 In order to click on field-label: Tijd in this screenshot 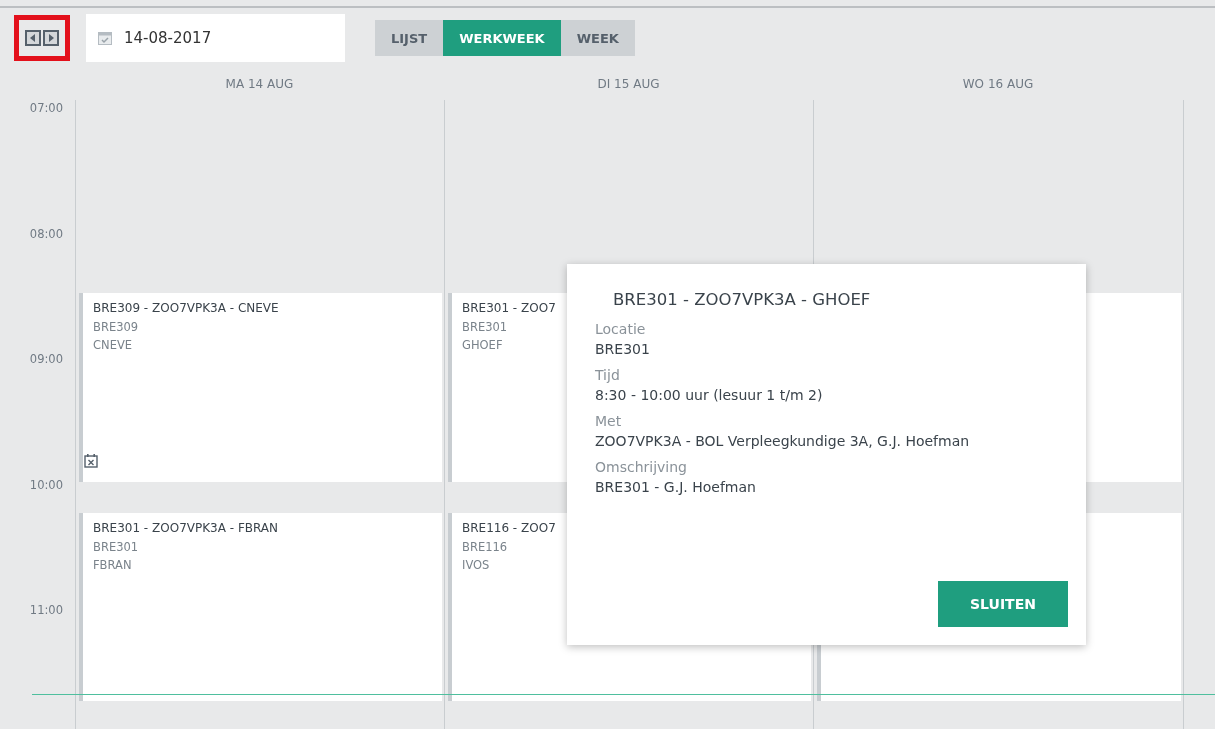, I will do `click(608, 375)`.